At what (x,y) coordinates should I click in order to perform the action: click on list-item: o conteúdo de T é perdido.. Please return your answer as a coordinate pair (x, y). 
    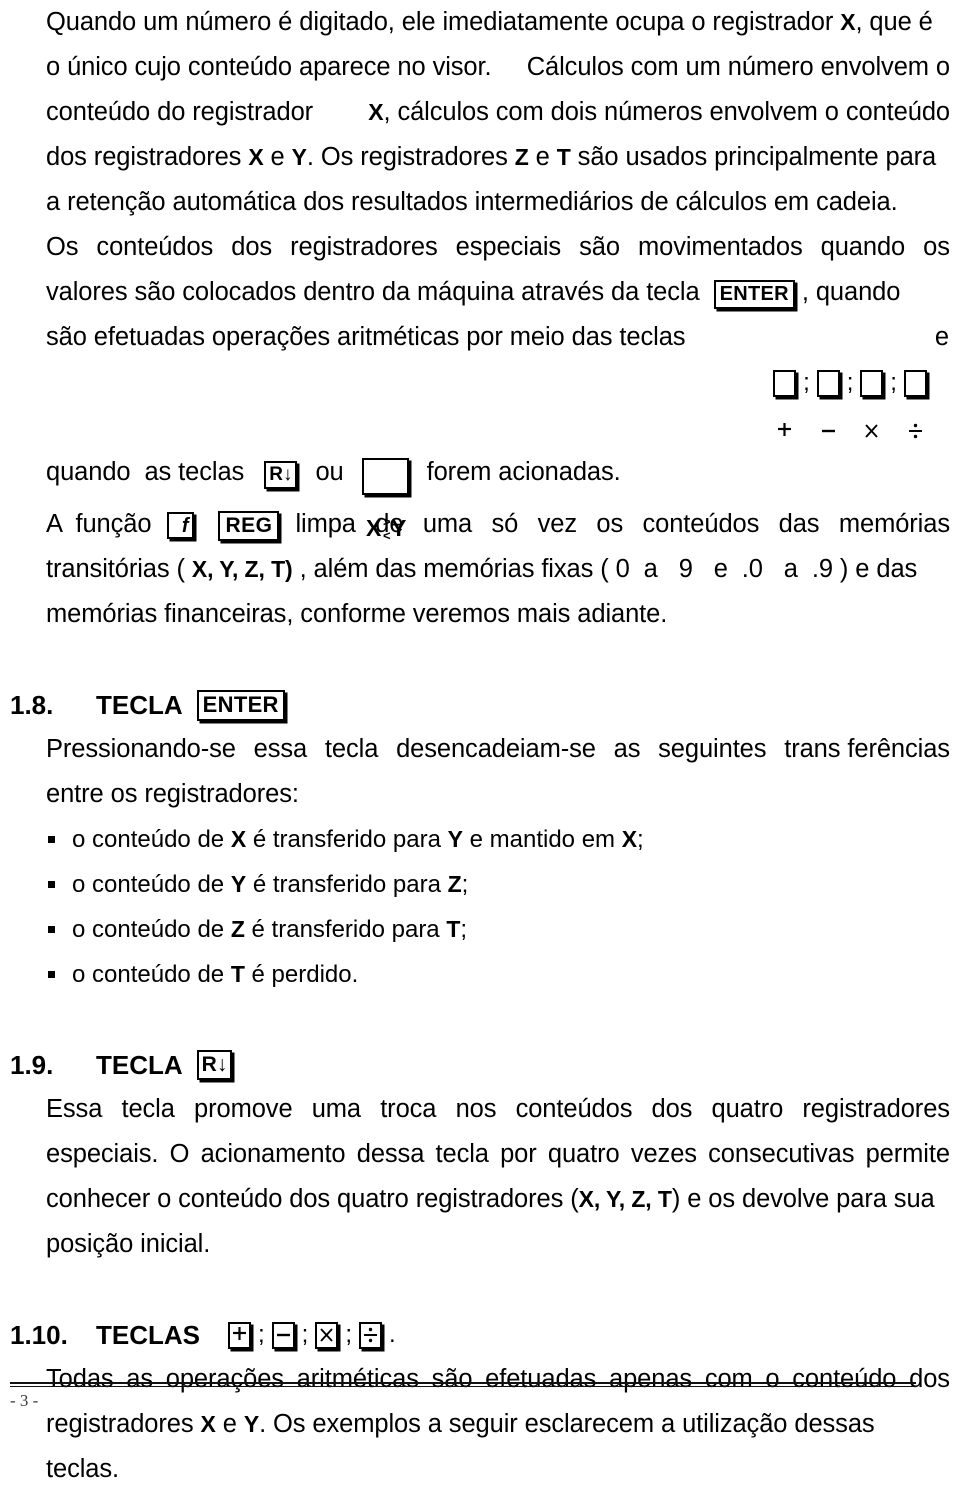
    Looking at the image, I should click on (480, 974).